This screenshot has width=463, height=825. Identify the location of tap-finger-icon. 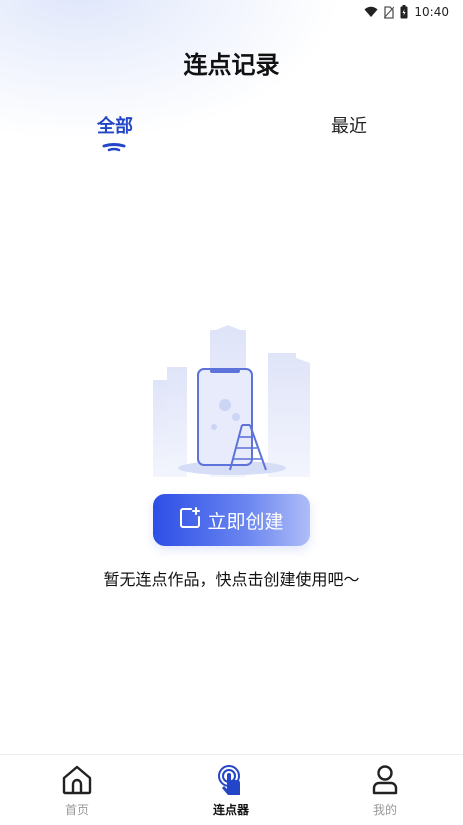
(231, 781).